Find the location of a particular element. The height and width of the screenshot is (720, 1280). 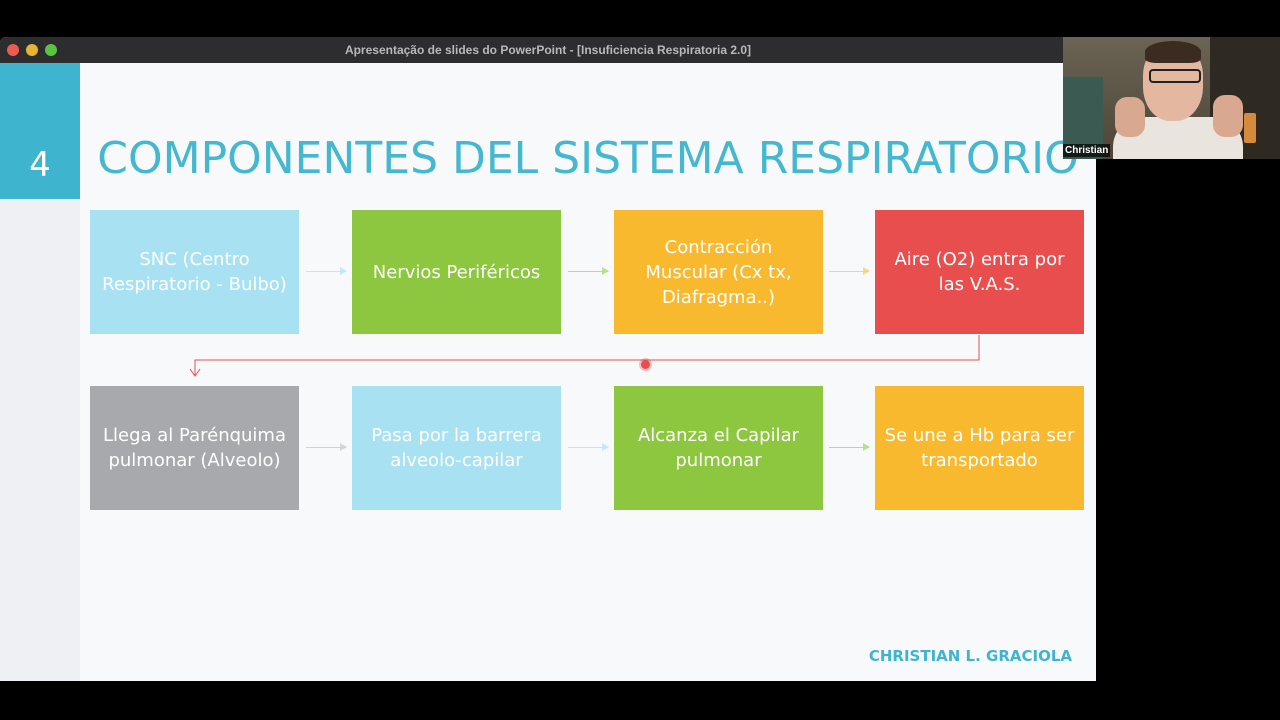

flow-box-label: Aire (O2) entra por las V.A.S. is located at coordinates (979, 272).